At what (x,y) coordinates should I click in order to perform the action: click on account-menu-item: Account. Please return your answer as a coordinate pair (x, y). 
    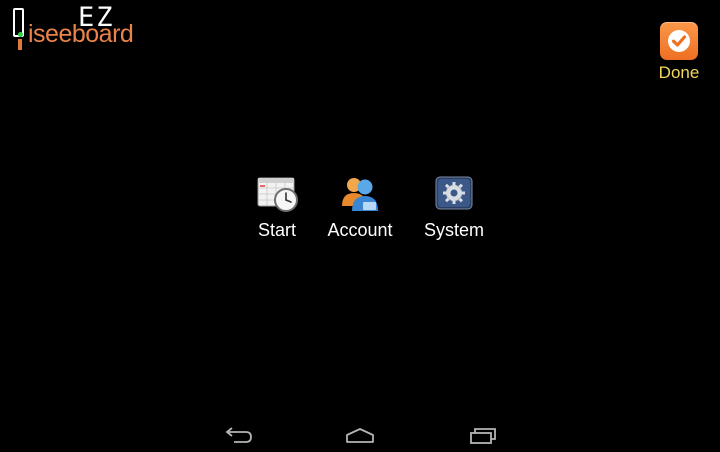
    Looking at the image, I should click on (360, 207).